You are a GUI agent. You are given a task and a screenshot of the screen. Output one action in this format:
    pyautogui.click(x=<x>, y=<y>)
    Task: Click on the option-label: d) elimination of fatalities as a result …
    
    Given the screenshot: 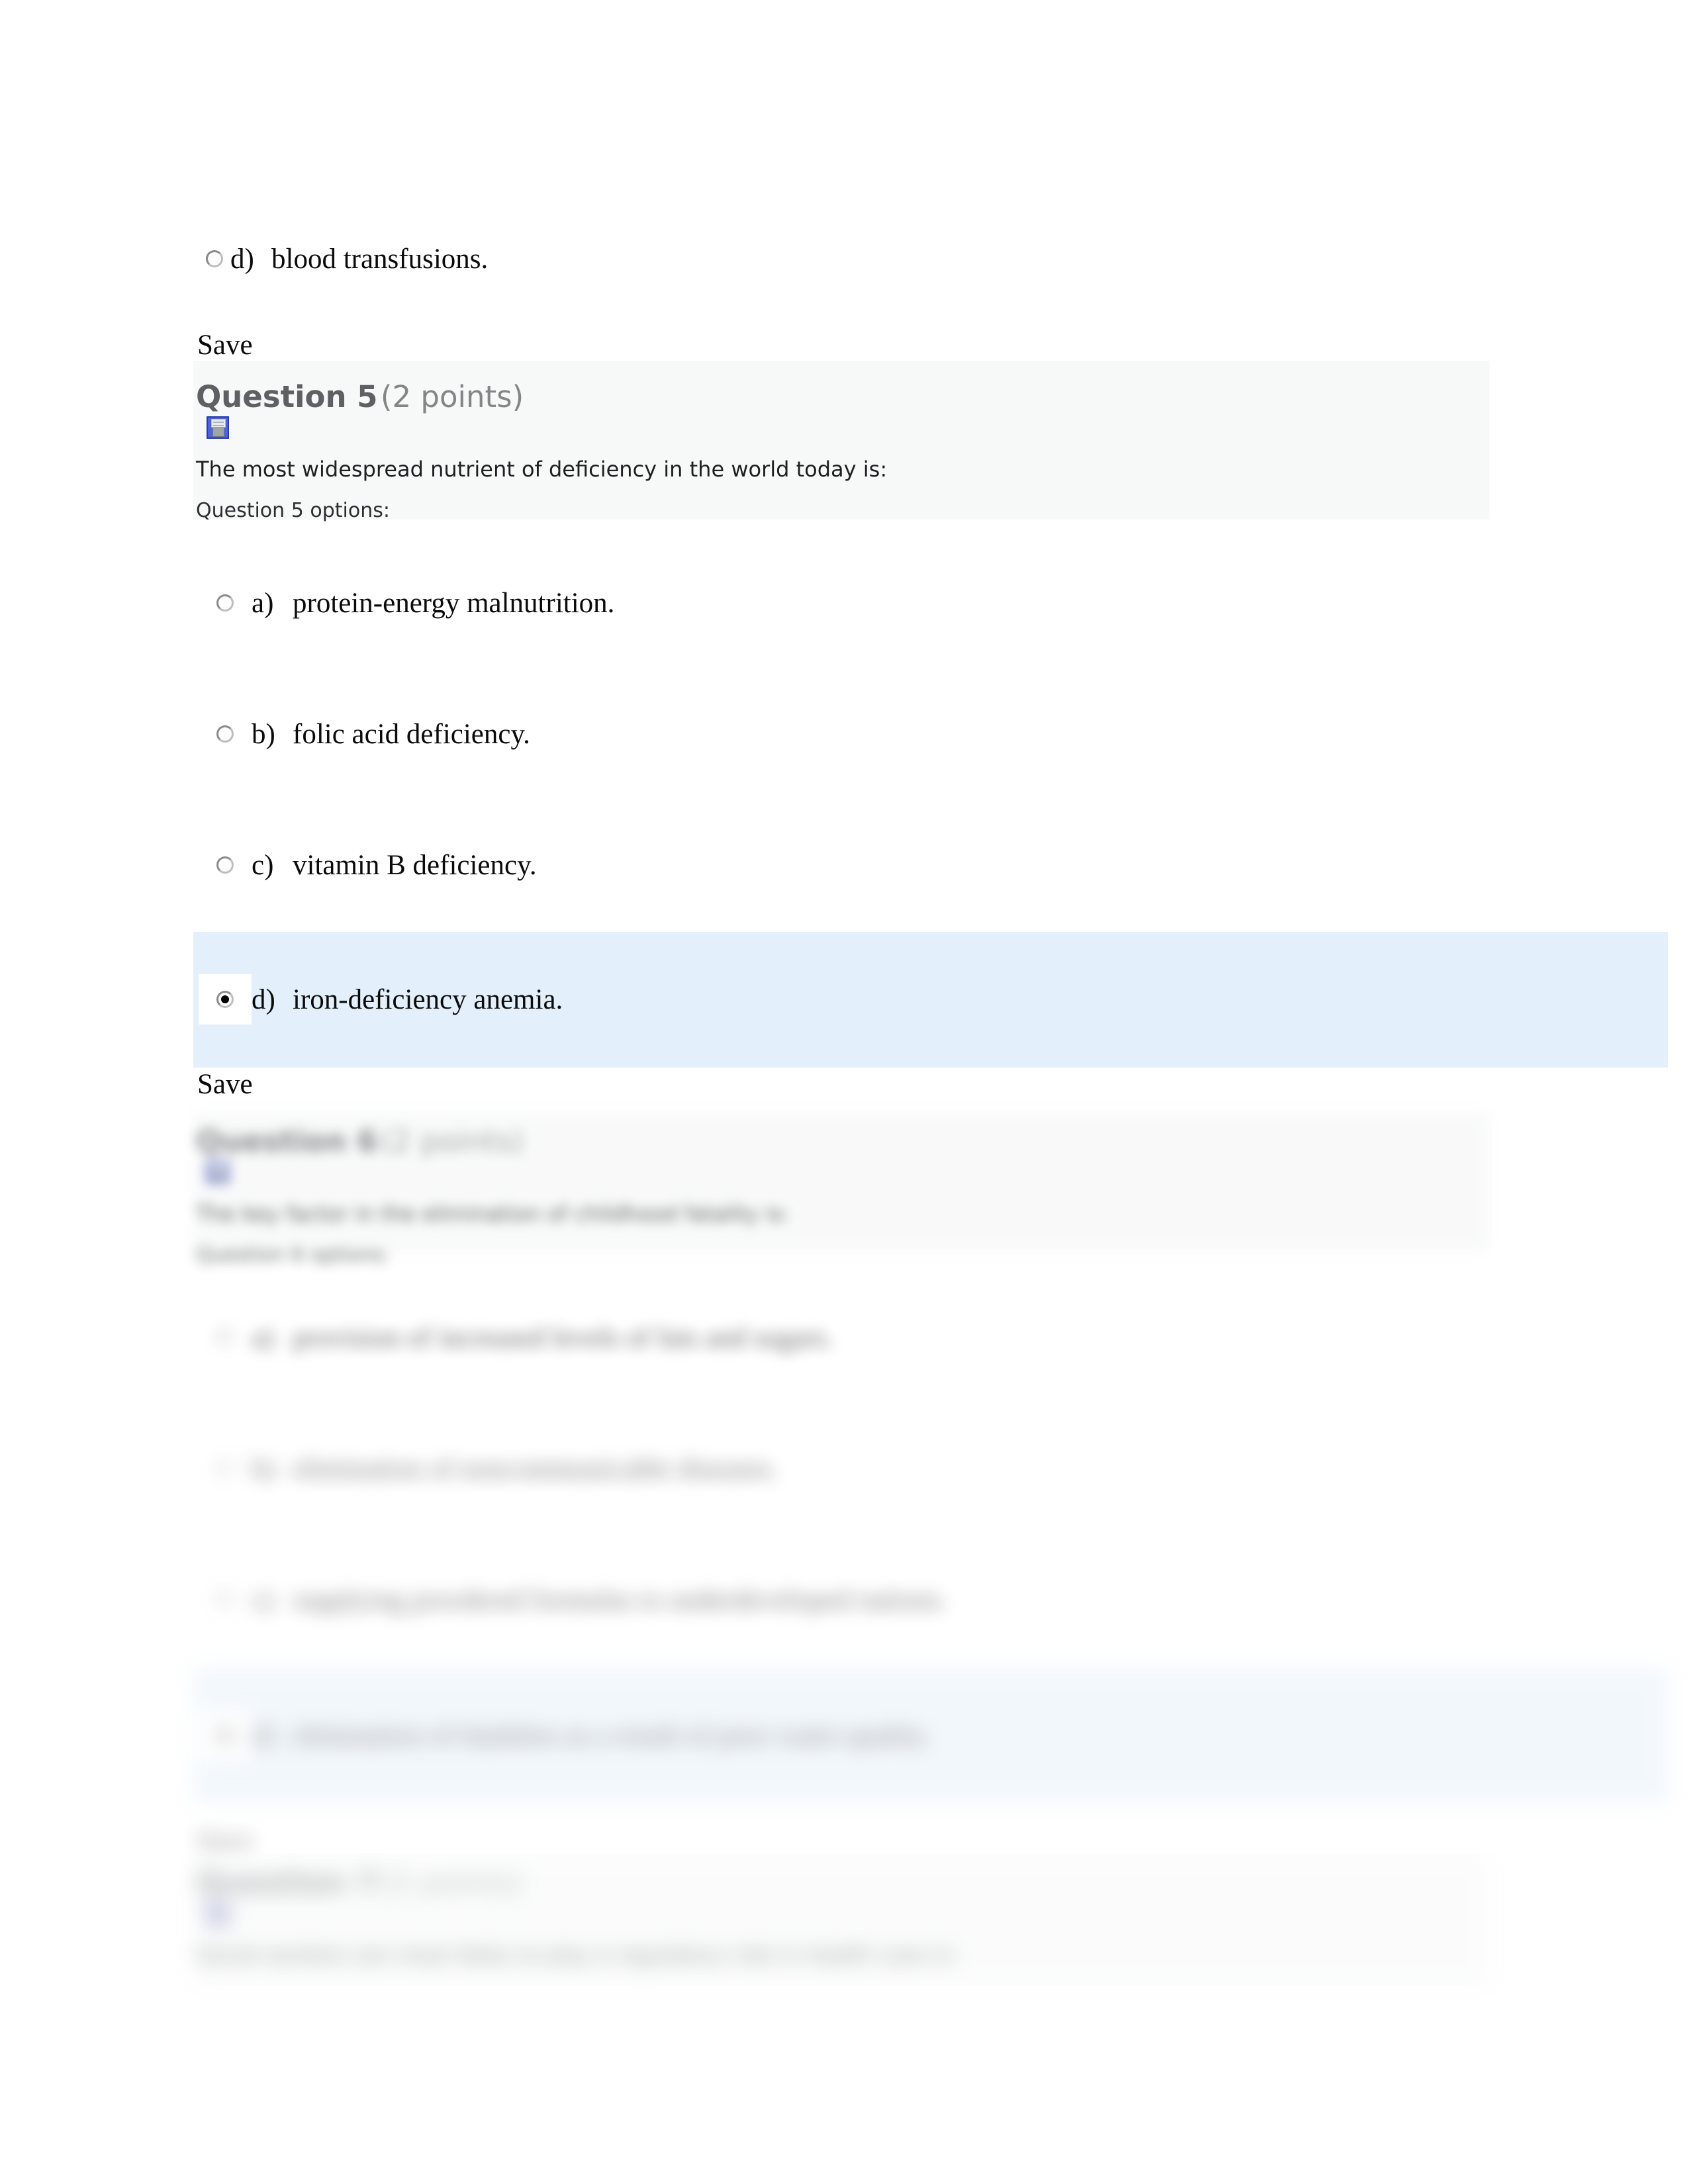 What is the action you would take?
    pyautogui.click(x=591, y=1735)
    